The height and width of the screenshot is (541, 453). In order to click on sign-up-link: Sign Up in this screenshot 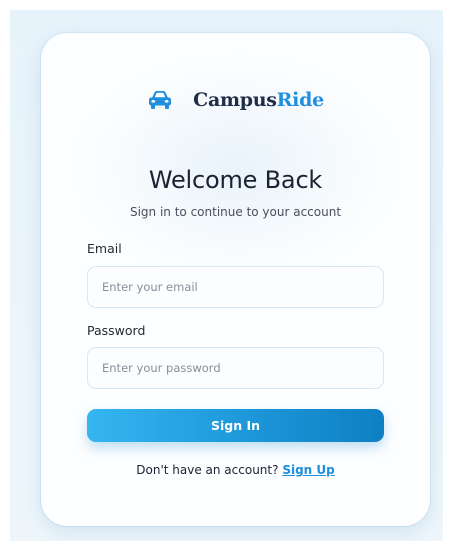, I will do `click(308, 470)`.